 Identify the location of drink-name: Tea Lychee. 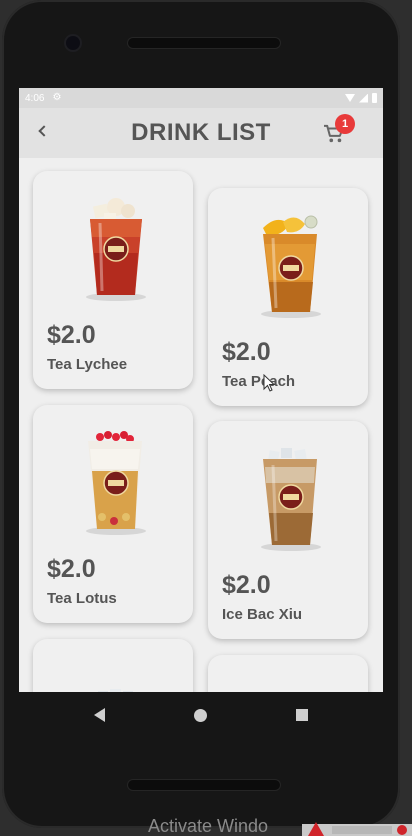
(87, 364).